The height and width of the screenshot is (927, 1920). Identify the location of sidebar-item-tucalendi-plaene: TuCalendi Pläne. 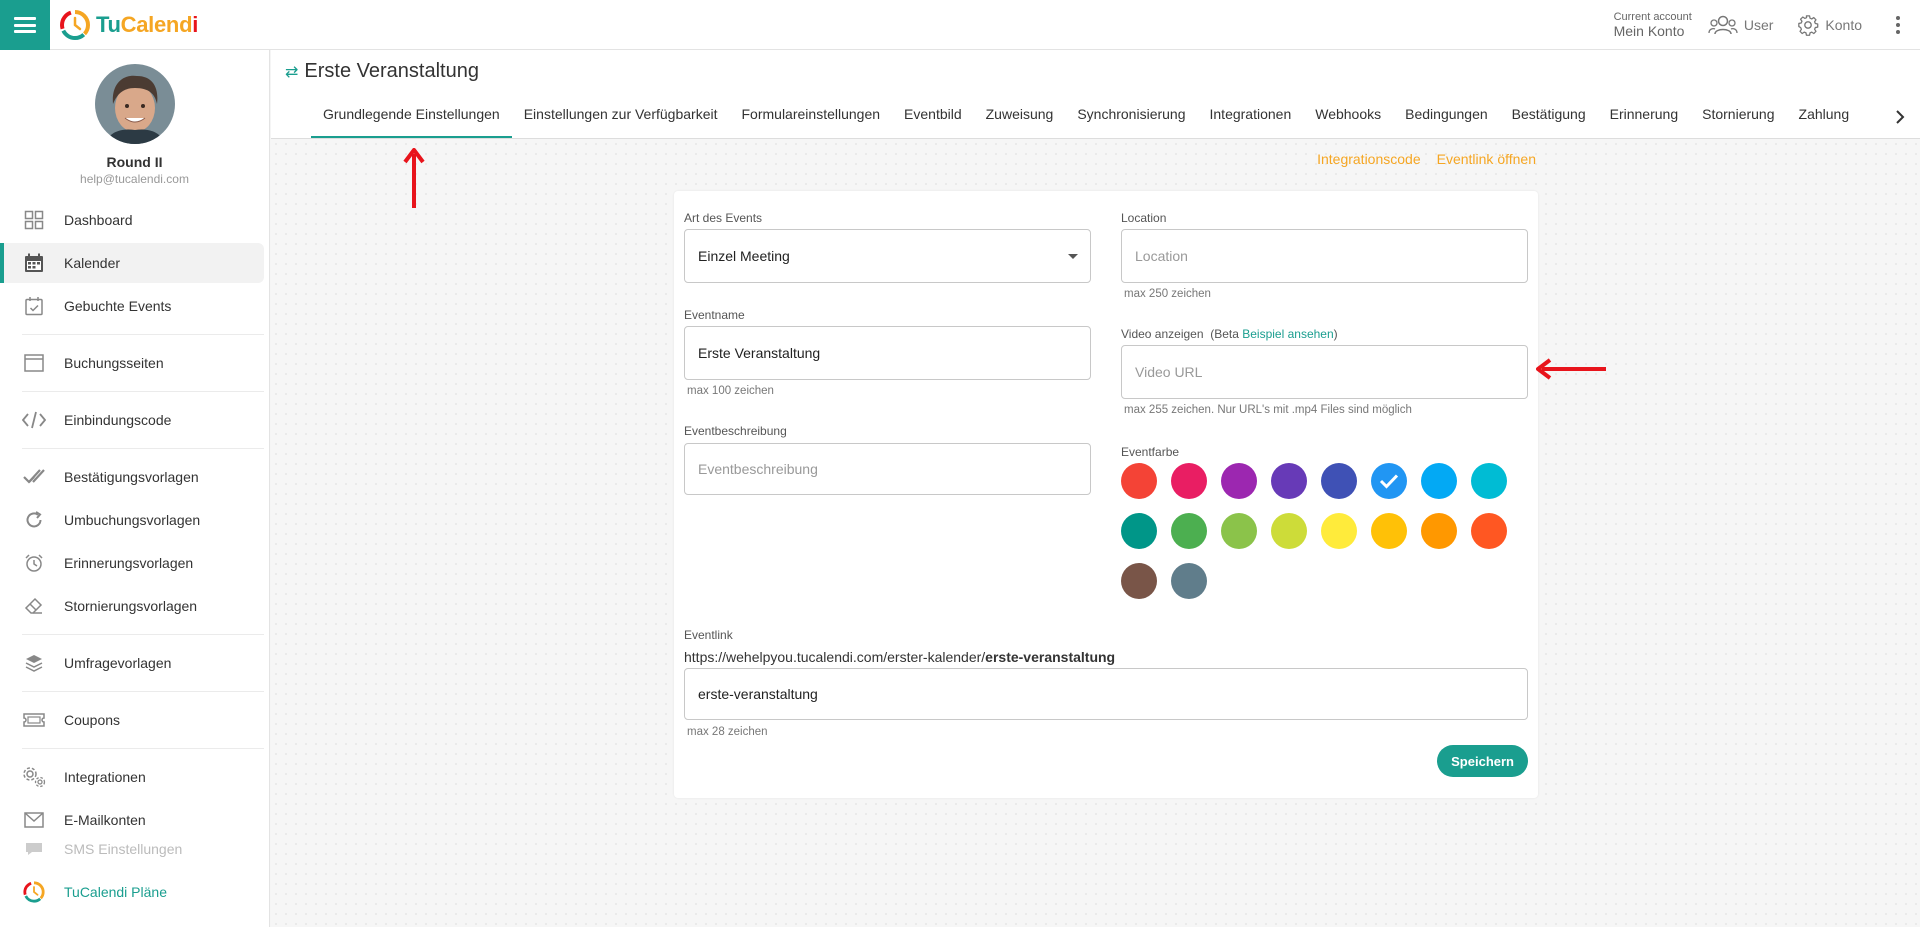
(135, 892).